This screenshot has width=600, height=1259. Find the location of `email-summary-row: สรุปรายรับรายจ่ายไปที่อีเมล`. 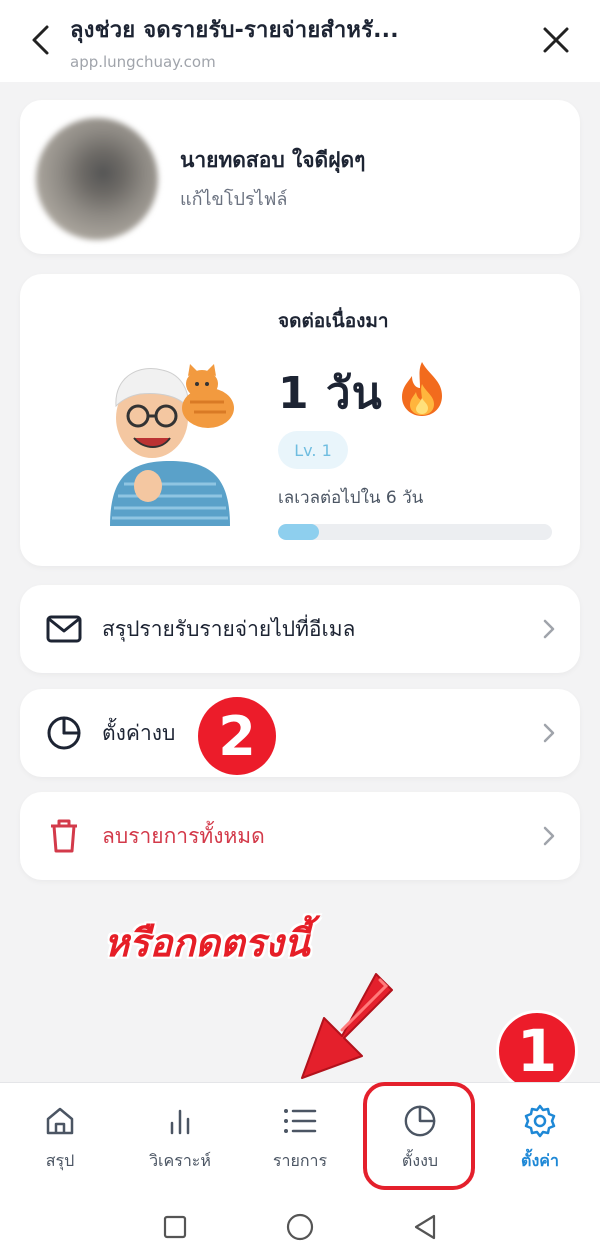

email-summary-row: สรุปรายรับรายจ่ายไปที่อีเมล is located at coordinates (300, 629).